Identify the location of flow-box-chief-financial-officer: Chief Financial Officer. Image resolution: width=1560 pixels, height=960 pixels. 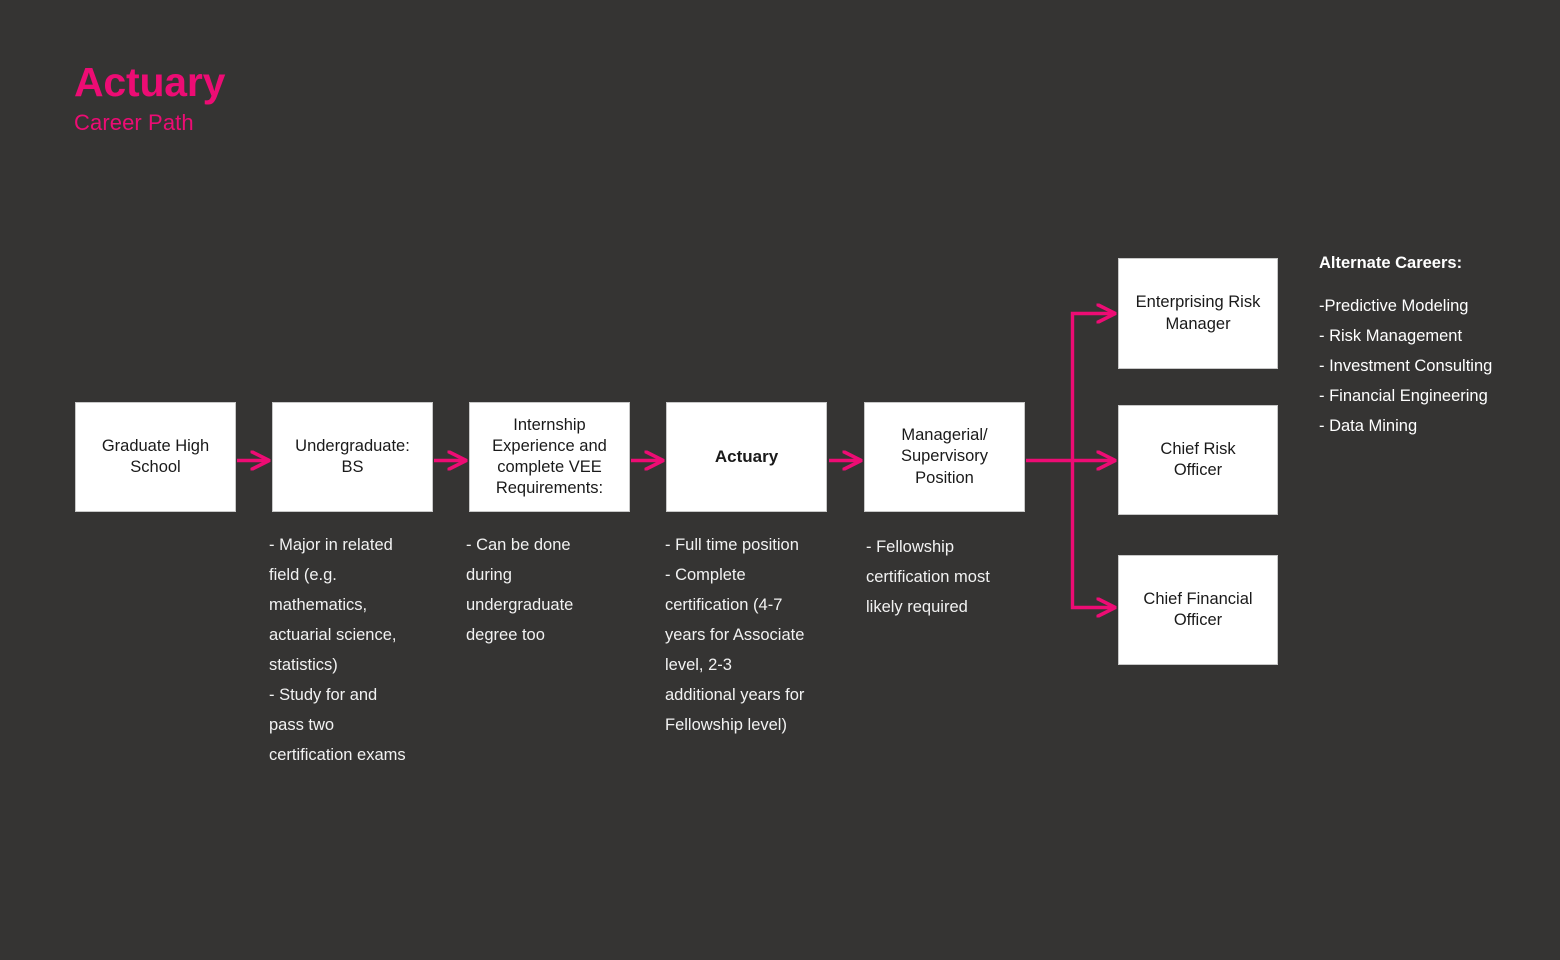
(1198, 610).